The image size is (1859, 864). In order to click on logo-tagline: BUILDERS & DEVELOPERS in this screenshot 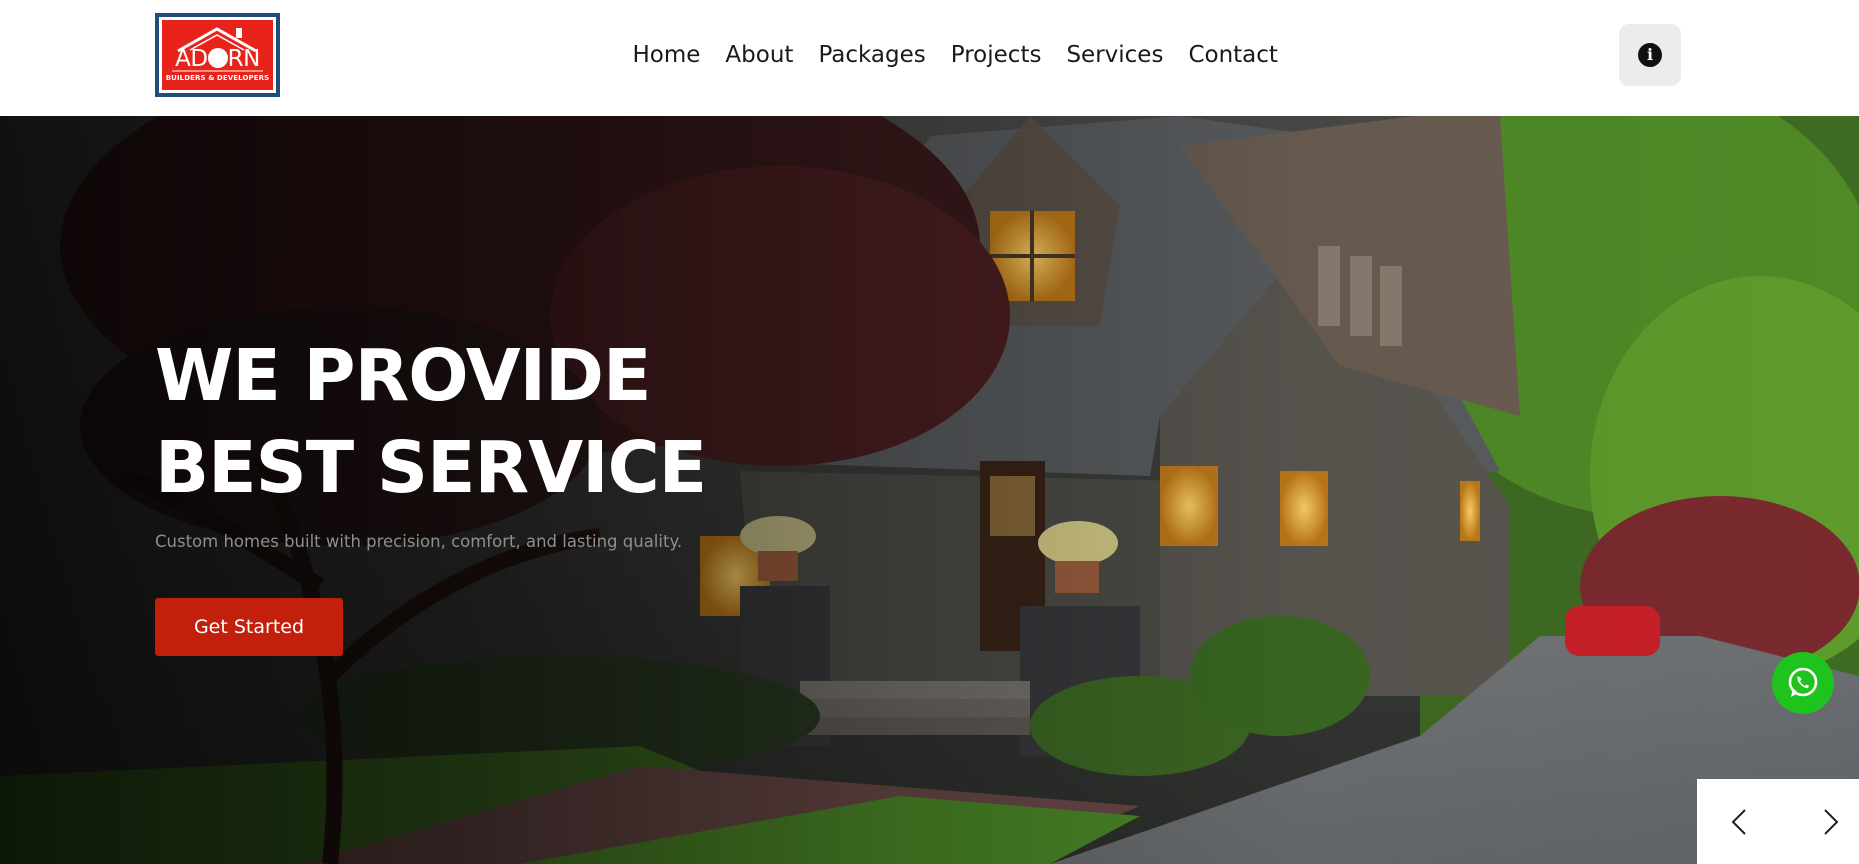, I will do `click(217, 78)`.